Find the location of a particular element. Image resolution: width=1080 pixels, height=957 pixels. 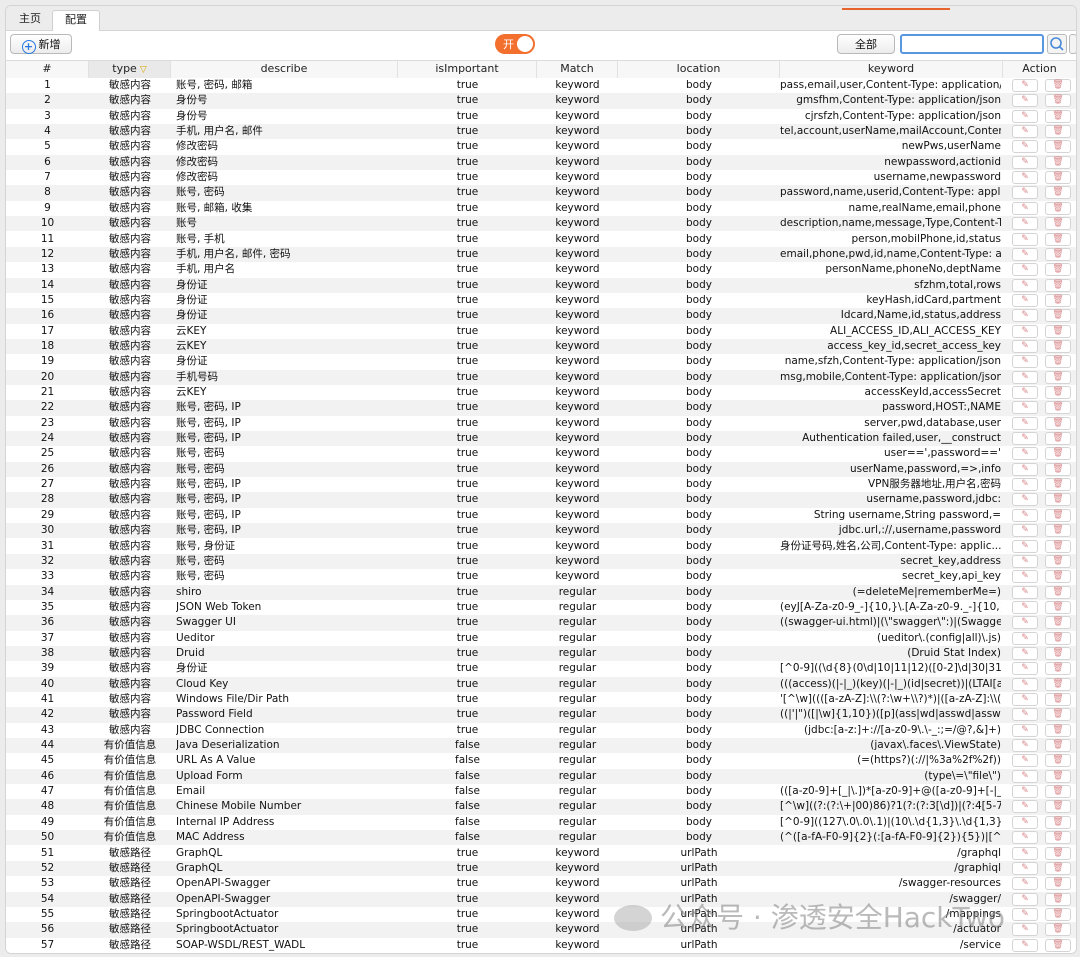

add-button: + 新增 is located at coordinates (41, 44).